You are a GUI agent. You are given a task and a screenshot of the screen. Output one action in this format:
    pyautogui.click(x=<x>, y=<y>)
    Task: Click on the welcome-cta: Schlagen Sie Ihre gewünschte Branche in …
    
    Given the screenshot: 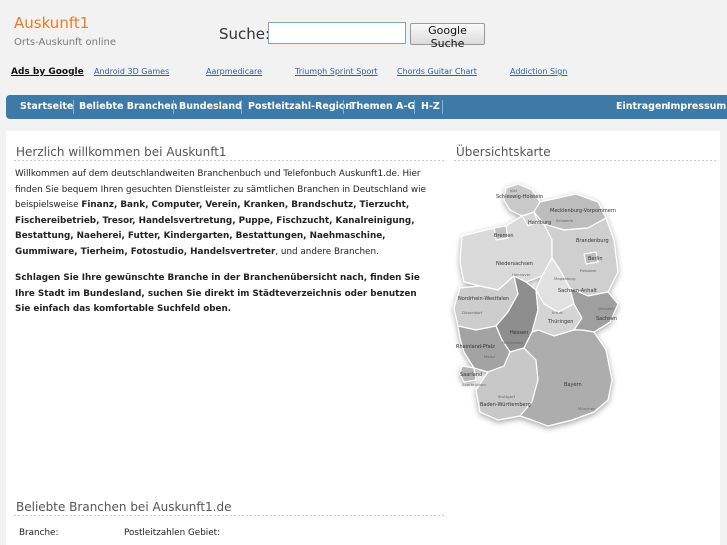 What is the action you would take?
    pyautogui.click(x=217, y=294)
    